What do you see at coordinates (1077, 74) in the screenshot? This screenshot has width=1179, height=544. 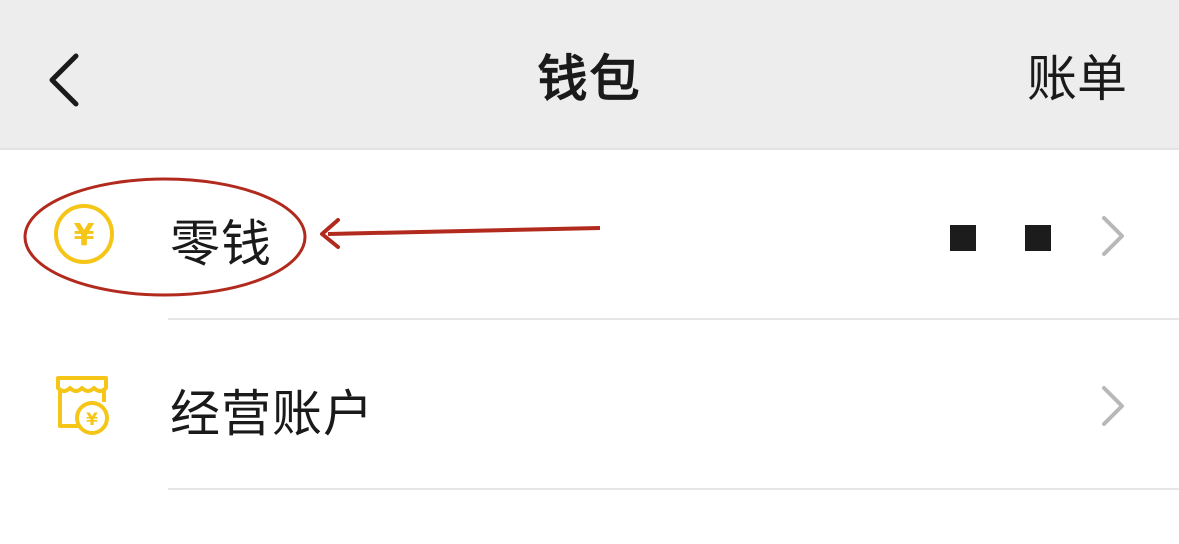 I see `bill-button: 账单` at bounding box center [1077, 74].